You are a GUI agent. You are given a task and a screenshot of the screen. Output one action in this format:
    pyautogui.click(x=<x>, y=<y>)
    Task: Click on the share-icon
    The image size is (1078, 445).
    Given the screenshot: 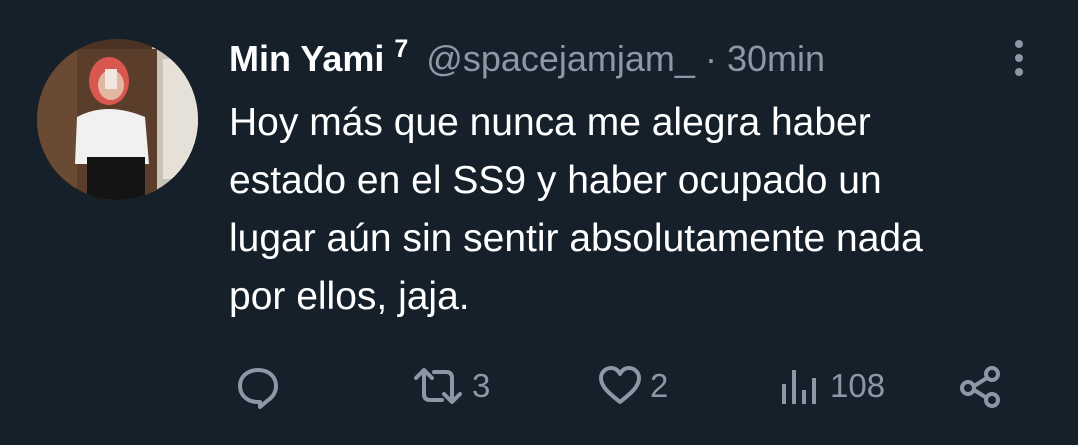 What is the action you would take?
    pyautogui.click(x=980, y=387)
    